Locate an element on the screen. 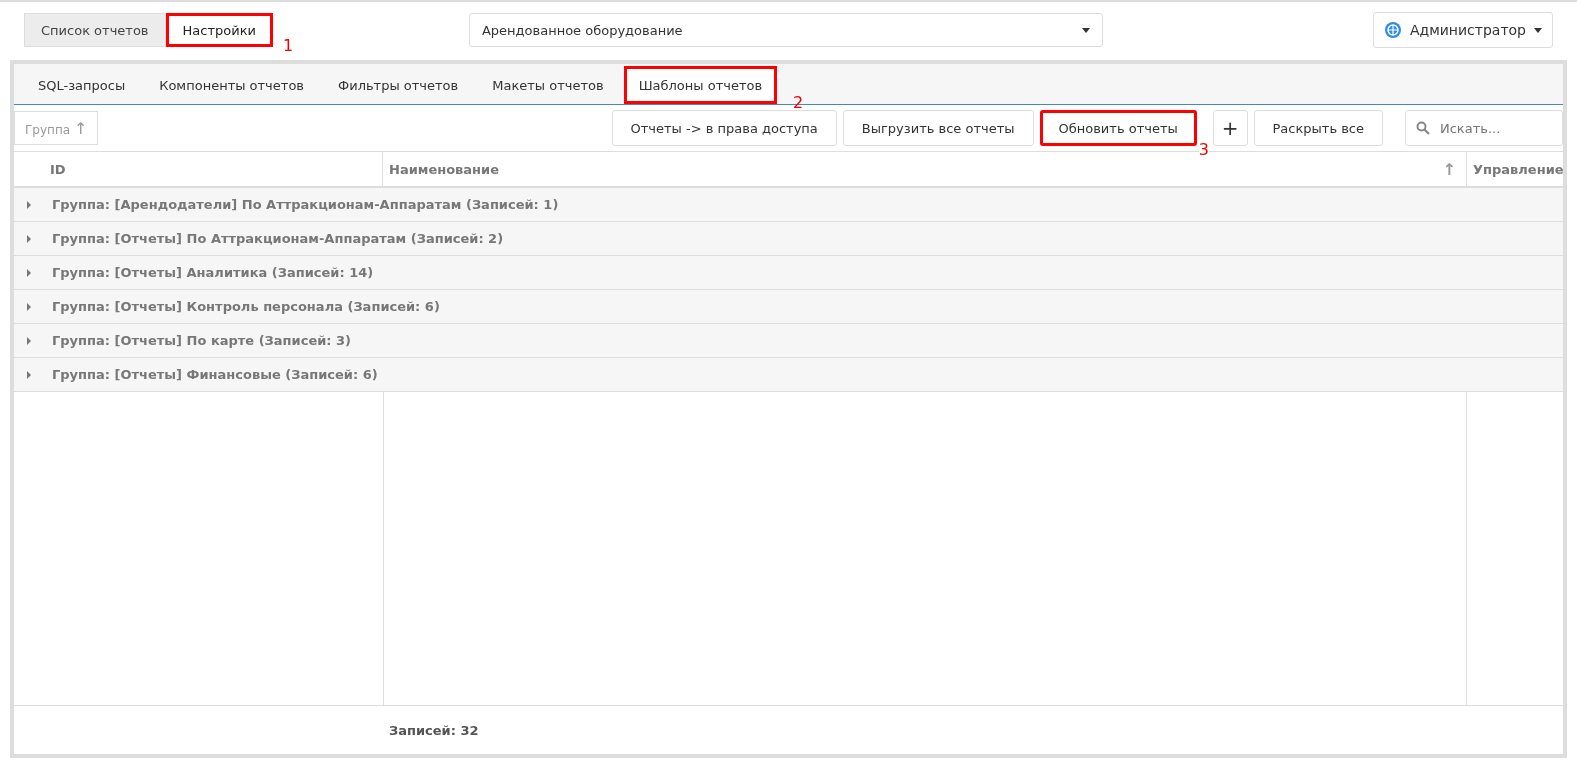 This screenshot has width=1577, height=765. group-label: Группа: [Арендодатели] По Аттракционам-Аппаратам (Записей: 1) is located at coordinates (305, 204).